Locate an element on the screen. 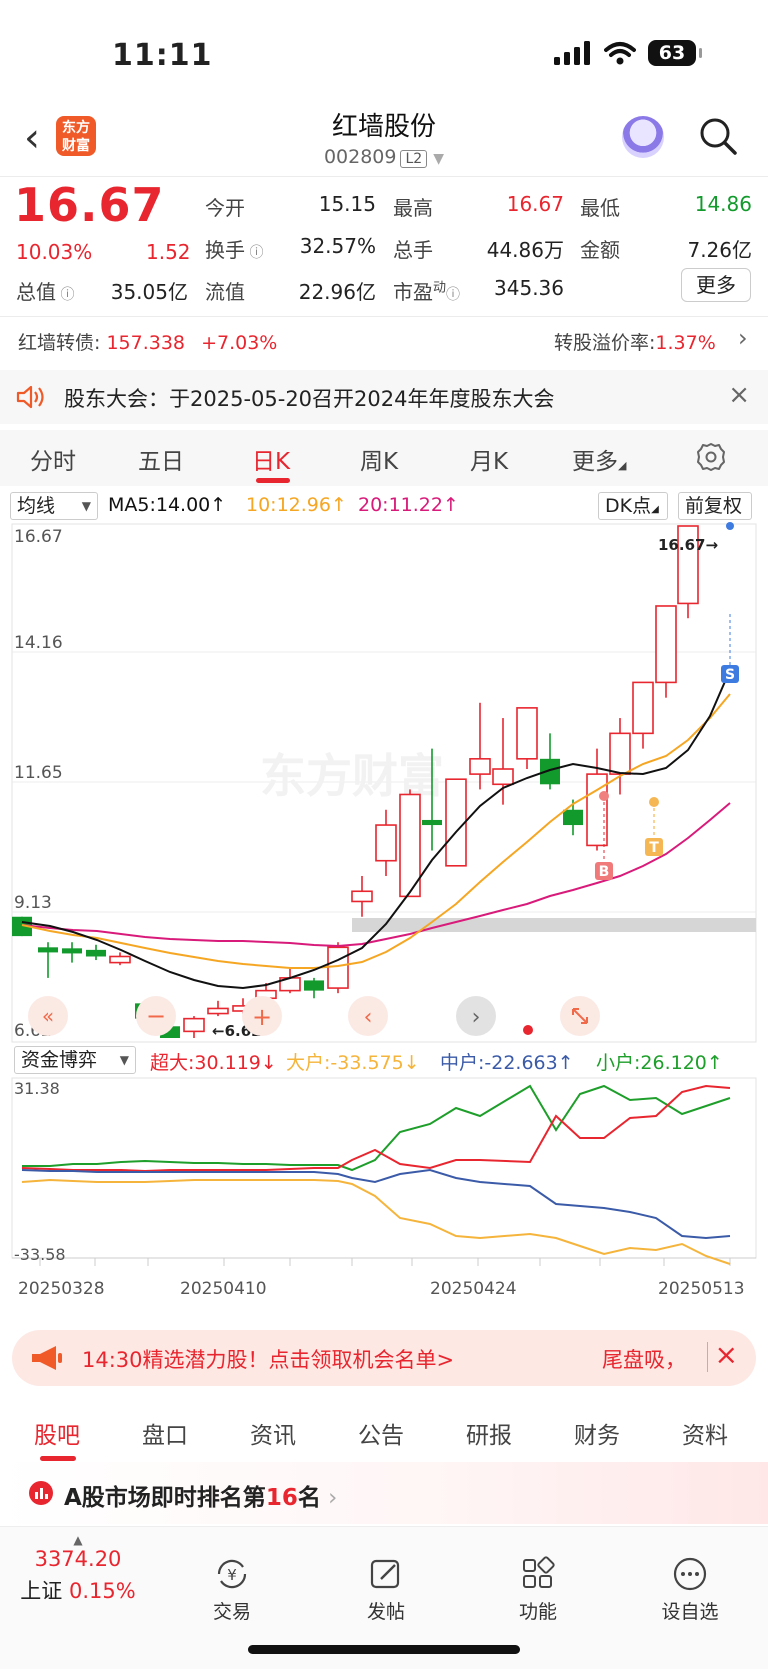 This screenshot has width=768, height=1669. assistant-avatar is located at coordinates (643, 137).